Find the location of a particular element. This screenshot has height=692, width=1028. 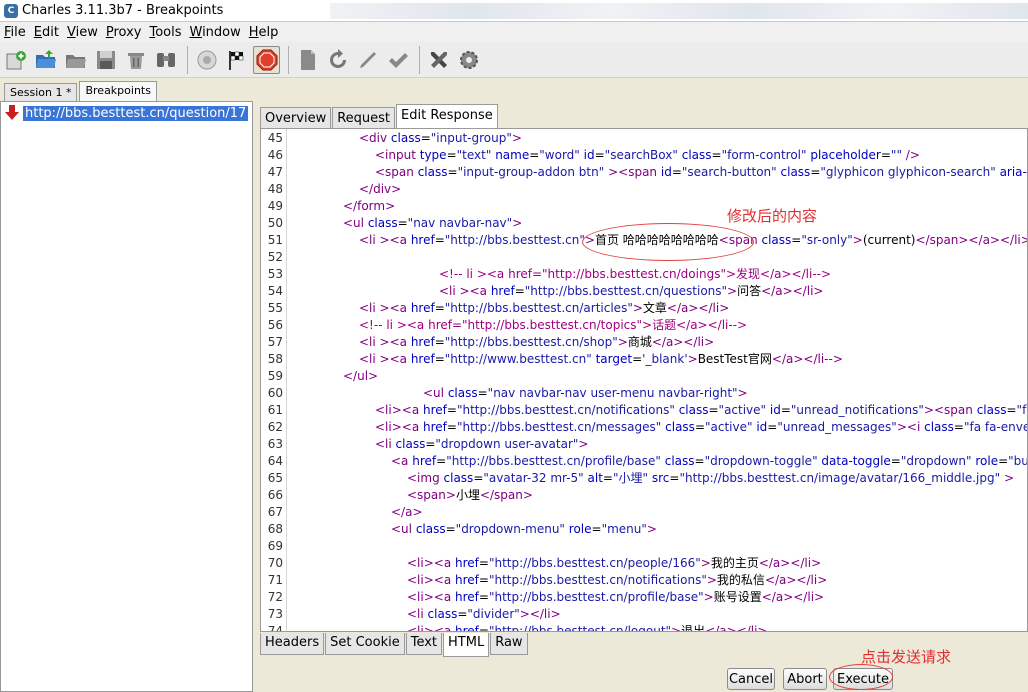

throttle-flag-icon is located at coordinates (236, 60).